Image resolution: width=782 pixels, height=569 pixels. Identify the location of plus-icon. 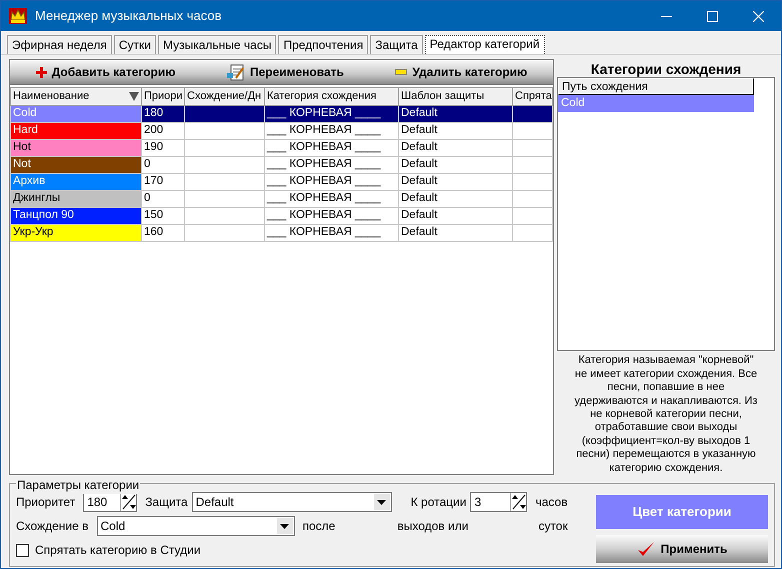
(41, 72).